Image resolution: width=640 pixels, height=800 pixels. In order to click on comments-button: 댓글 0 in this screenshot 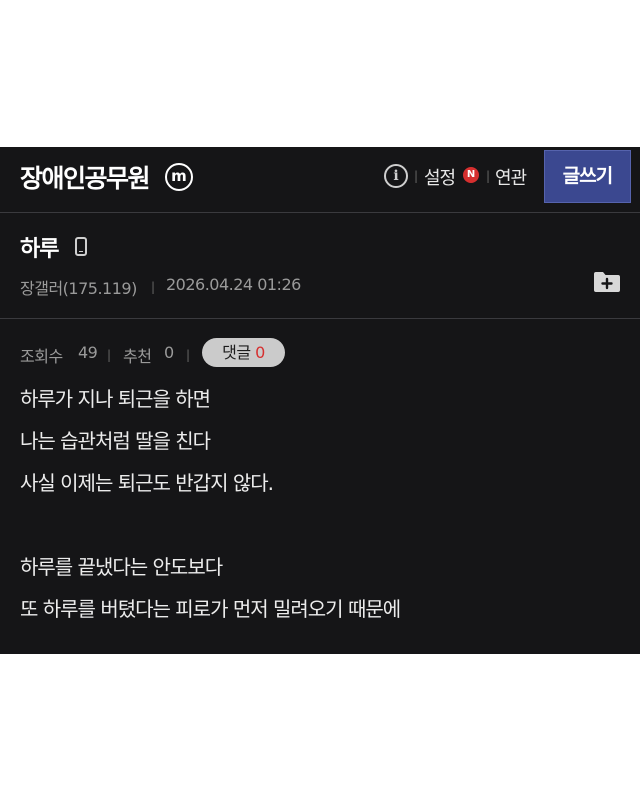, I will do `click(243, 352)`.